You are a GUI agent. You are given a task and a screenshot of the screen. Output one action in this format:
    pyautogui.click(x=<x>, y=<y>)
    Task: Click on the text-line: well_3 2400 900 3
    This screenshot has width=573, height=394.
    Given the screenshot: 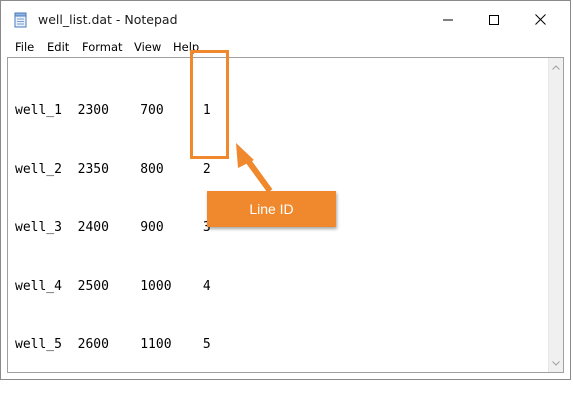 What is the action you would take?
    pyautogui.click(x=113, y=227)
    